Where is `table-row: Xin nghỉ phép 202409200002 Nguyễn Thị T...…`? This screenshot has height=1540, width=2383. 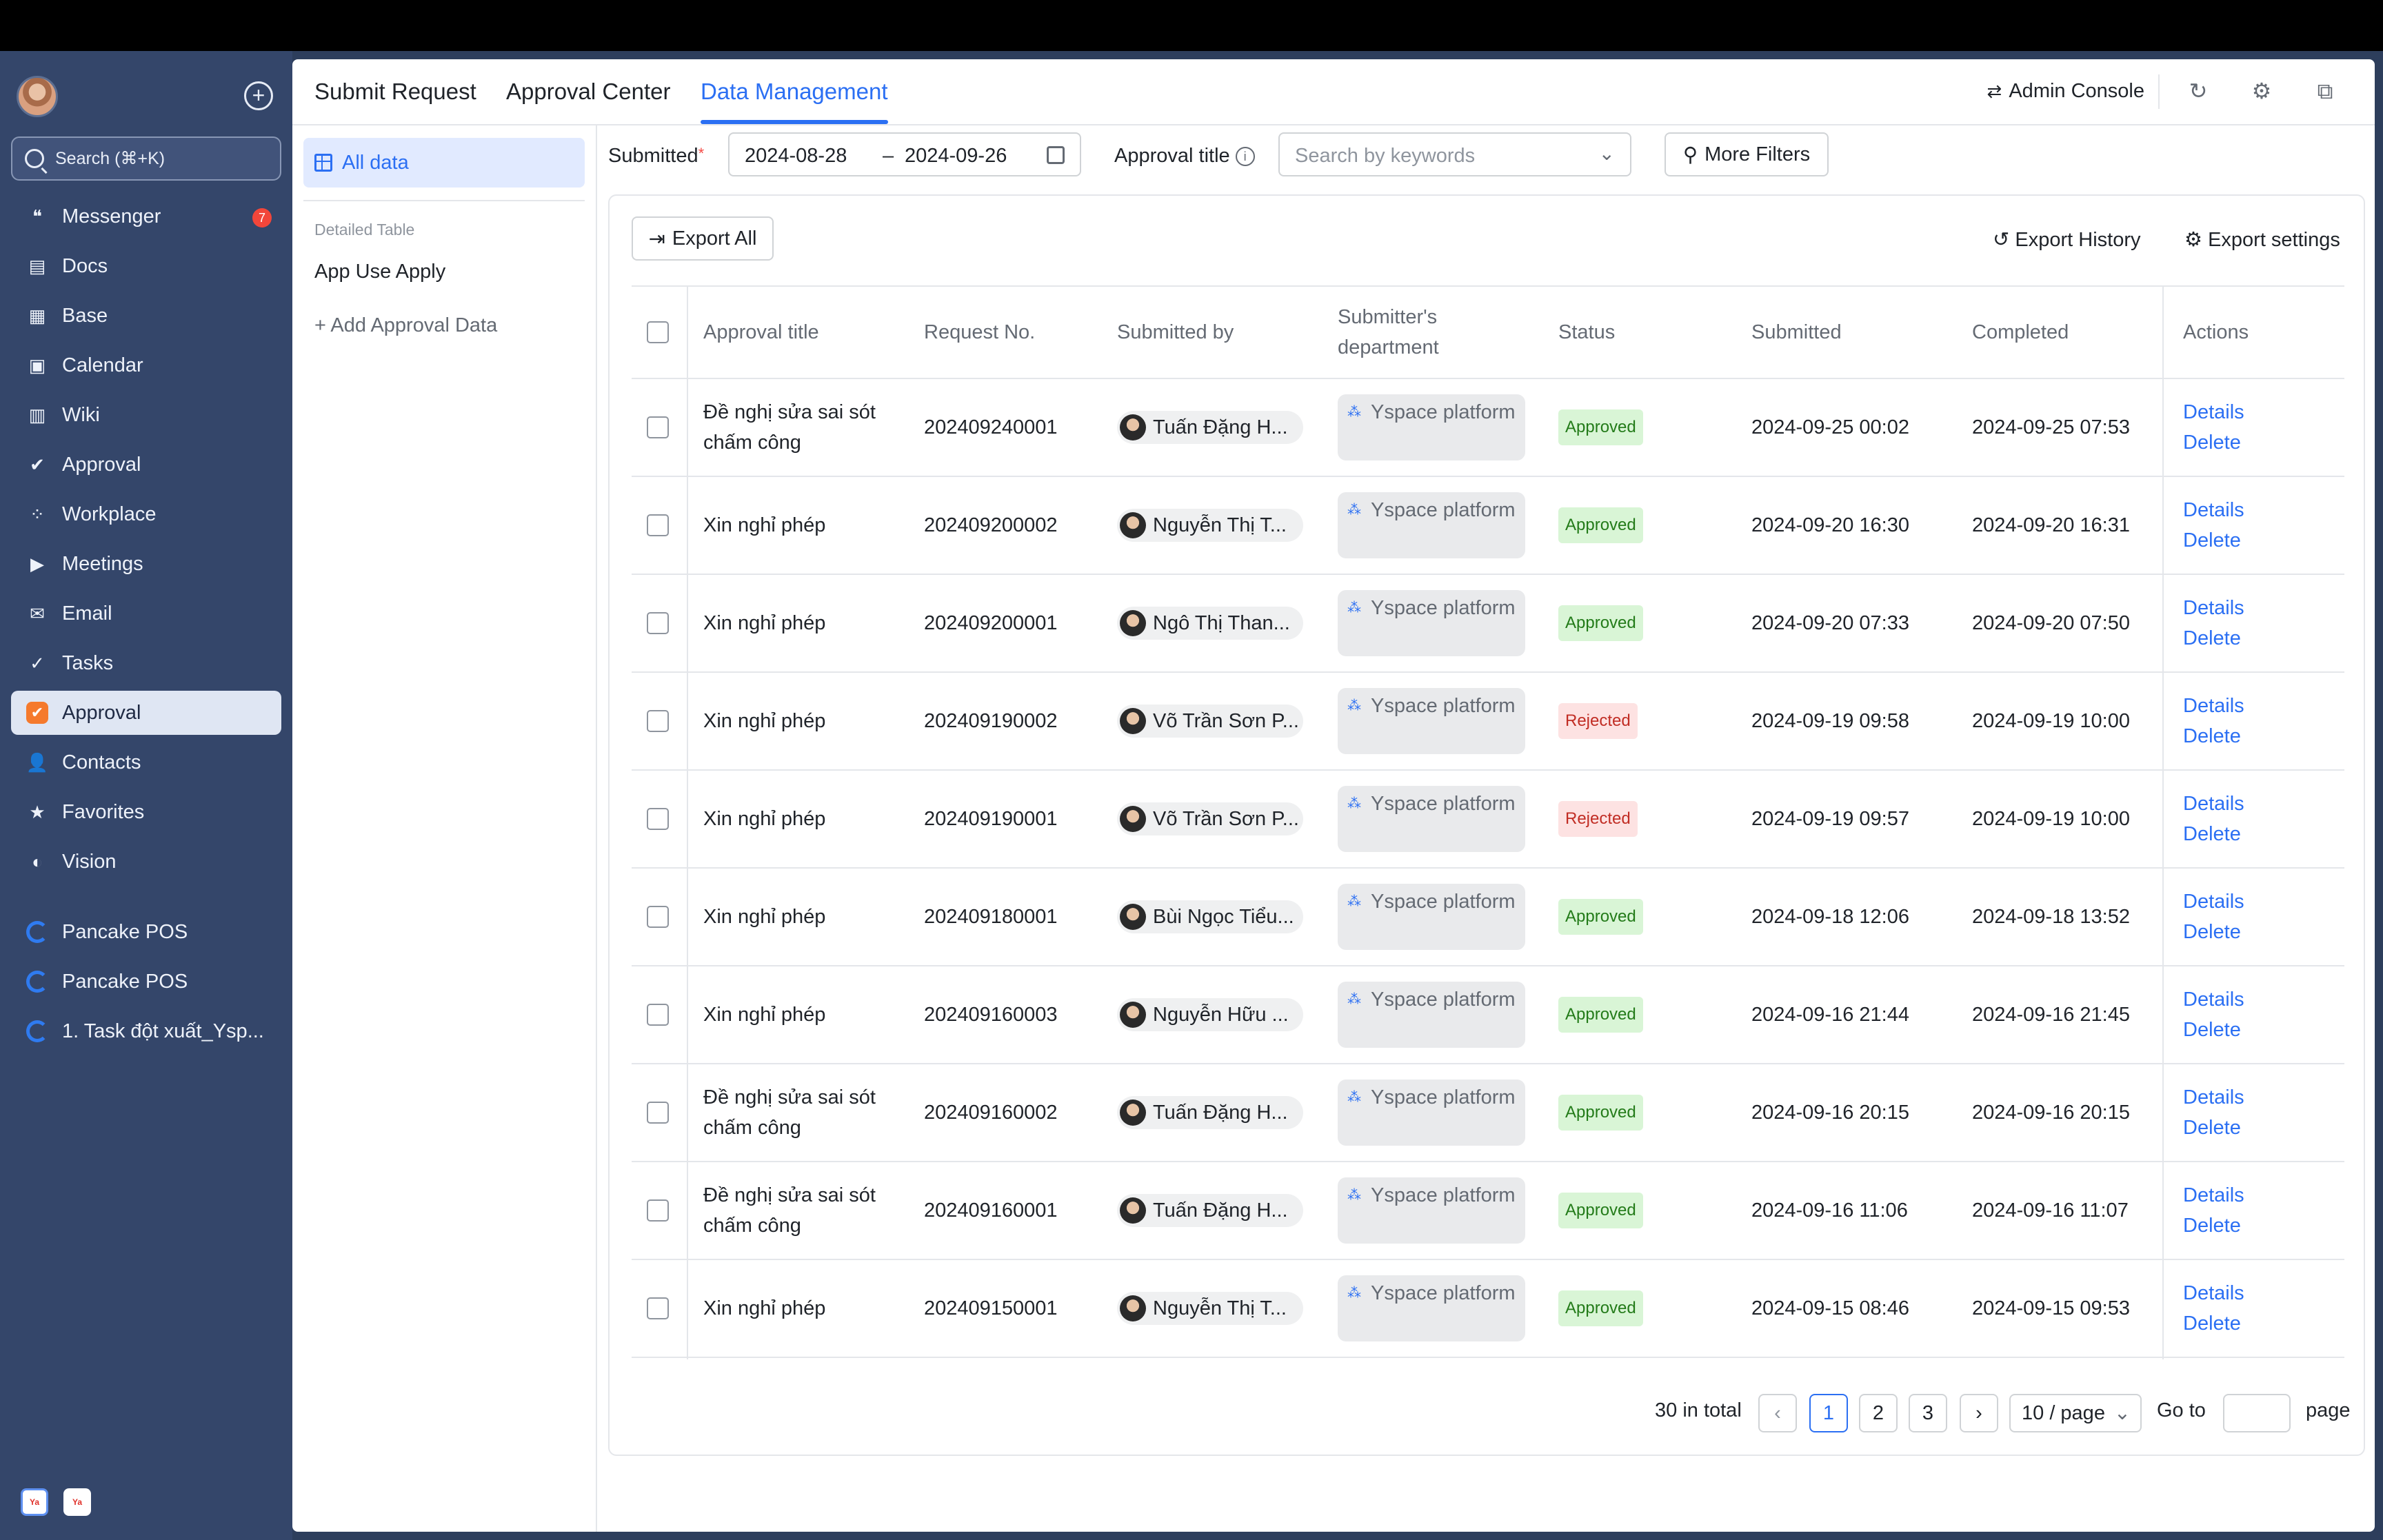
table-row: Xin nghỉ phép 202409200002 Nguyễn Thị T...… is located at coordinates (1488, 526).